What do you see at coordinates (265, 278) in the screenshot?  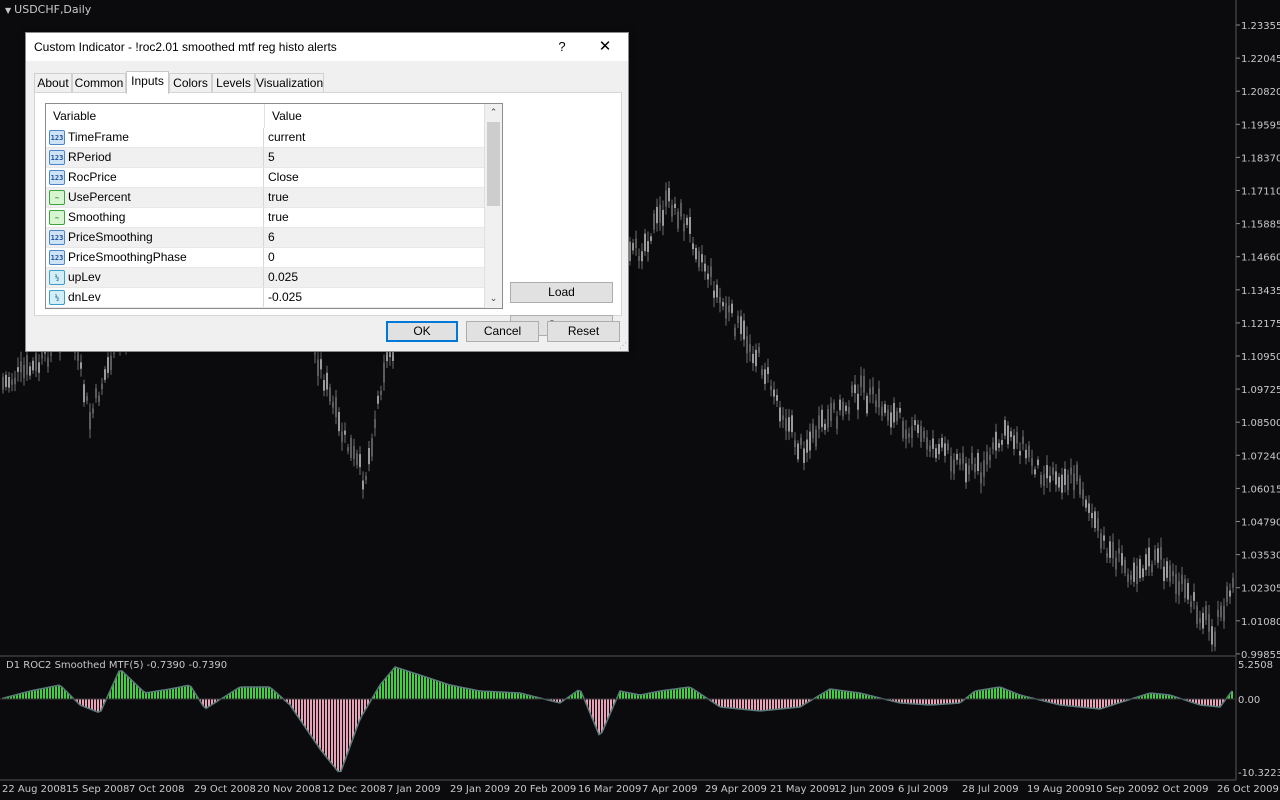 I see `input-row-uplev: ½ upLev 0.025` at bounding box center [265, 278].